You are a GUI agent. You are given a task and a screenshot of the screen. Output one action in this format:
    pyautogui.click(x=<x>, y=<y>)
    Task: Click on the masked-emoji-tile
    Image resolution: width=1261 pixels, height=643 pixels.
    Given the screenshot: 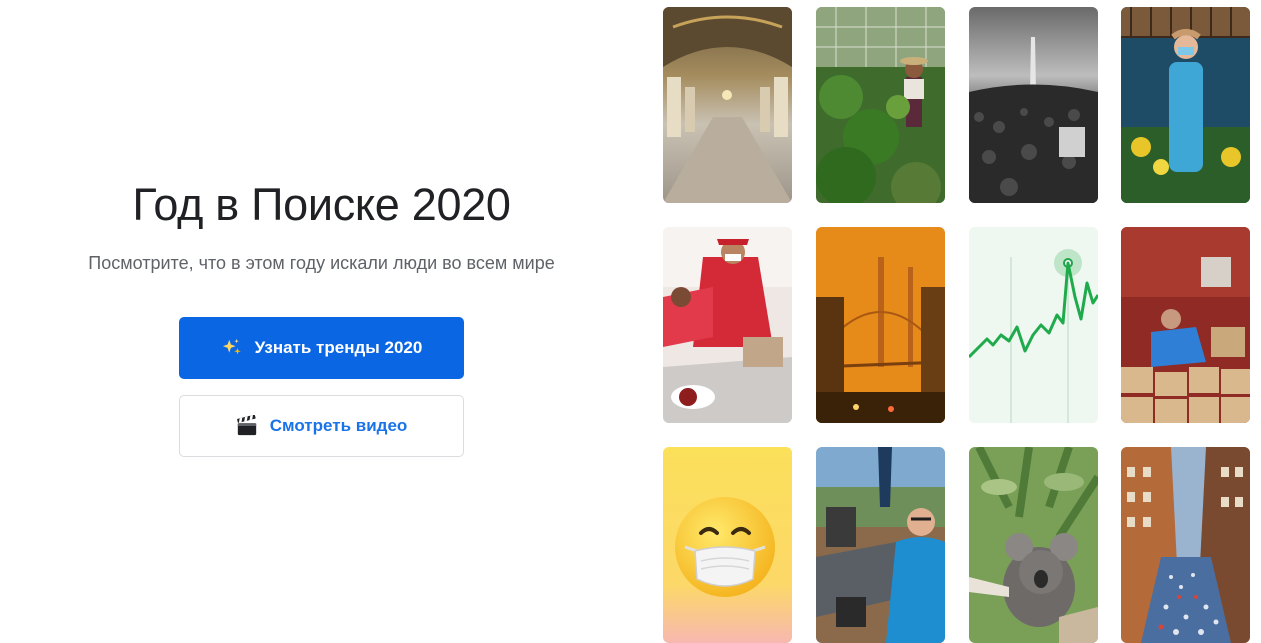 What is the action you would take?
    pyautogui.click(x=727, y=545)
    